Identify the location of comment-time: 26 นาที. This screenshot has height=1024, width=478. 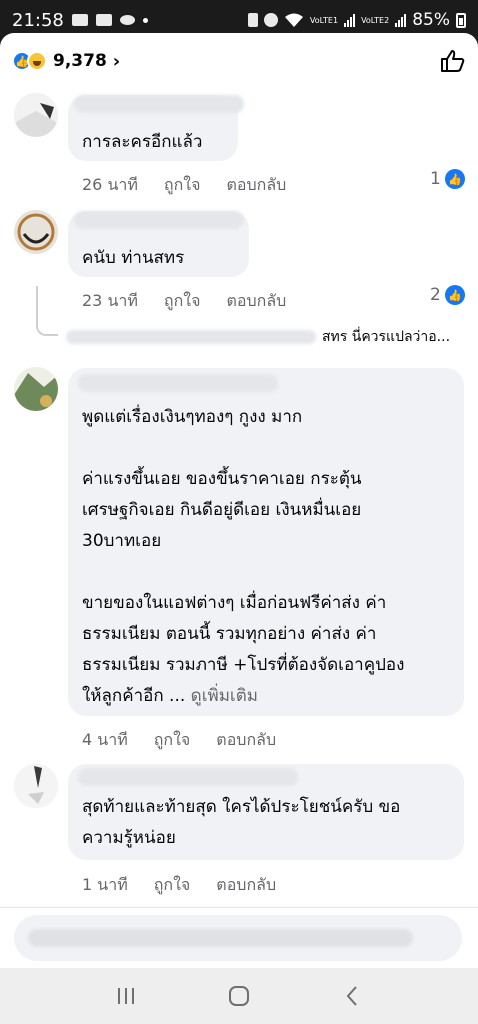
(110, 184).